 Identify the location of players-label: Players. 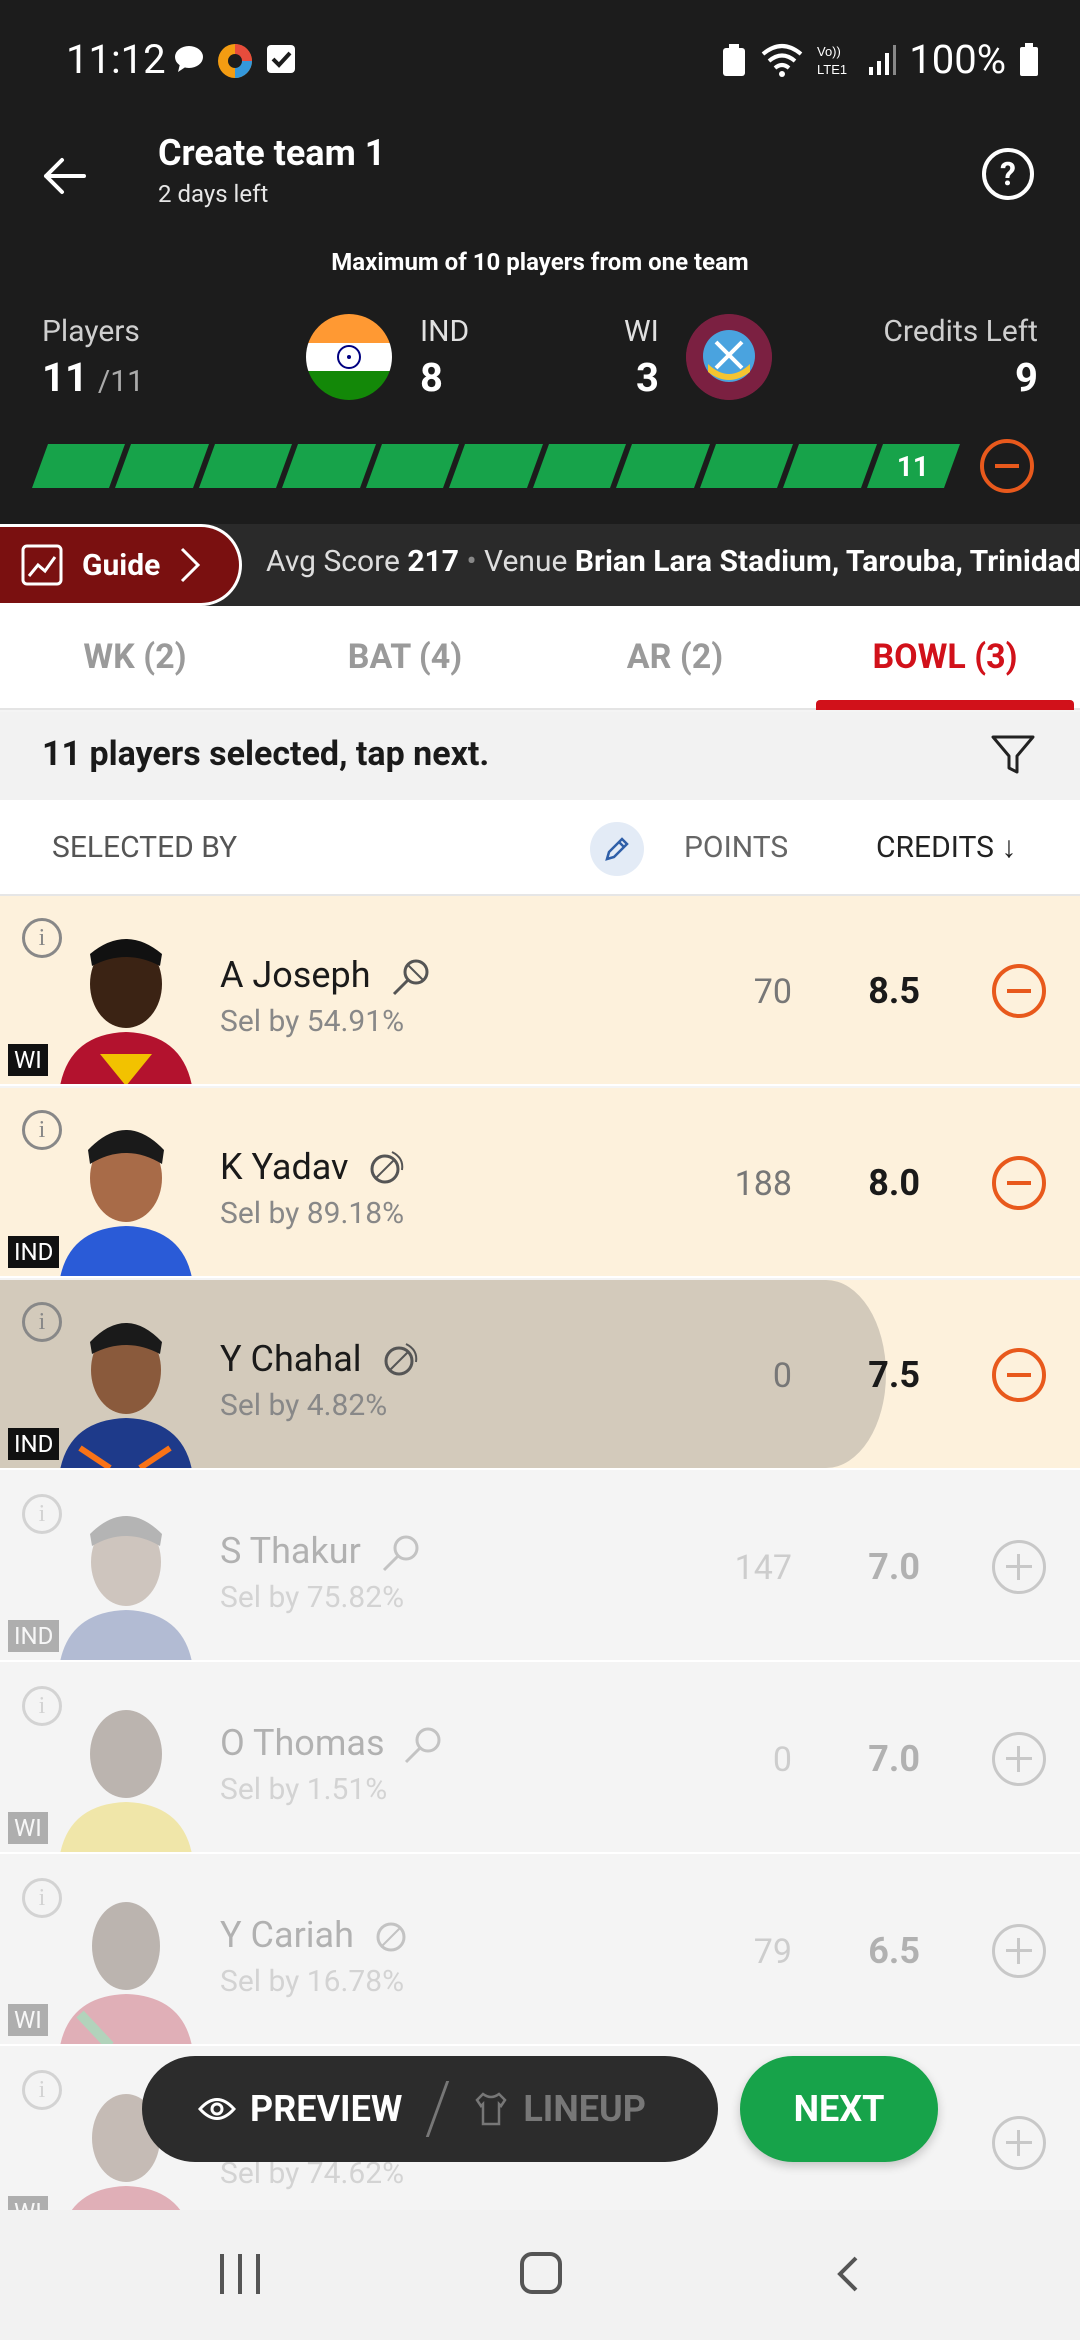
(91, 331).